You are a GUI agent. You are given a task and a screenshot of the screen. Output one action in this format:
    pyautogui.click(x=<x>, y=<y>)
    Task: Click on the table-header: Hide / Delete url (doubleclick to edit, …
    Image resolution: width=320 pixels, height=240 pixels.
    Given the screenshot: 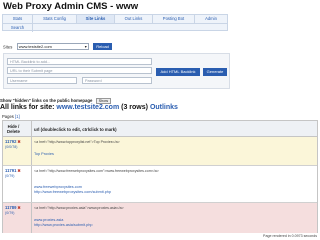 What is the action you would take?
    pyautogui.click(x=160, y=129)
    